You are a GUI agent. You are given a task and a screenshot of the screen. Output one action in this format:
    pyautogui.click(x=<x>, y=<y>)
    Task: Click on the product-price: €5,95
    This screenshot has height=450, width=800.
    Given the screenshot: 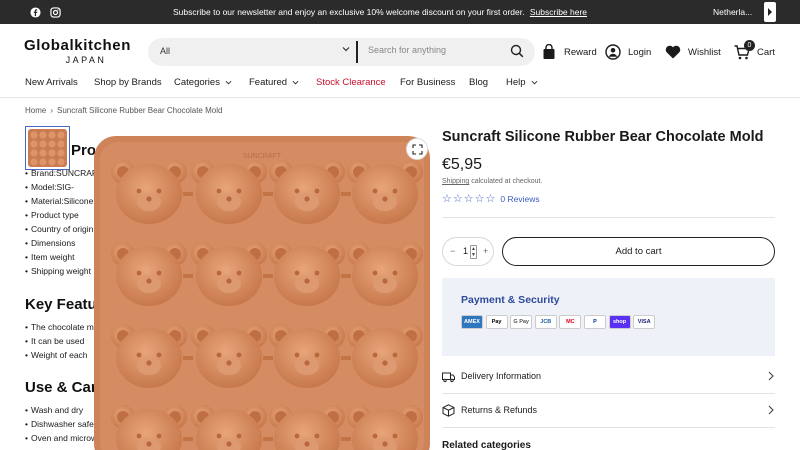 What is the action you would take?
    pyautogui.click(x=462, y=164)
    